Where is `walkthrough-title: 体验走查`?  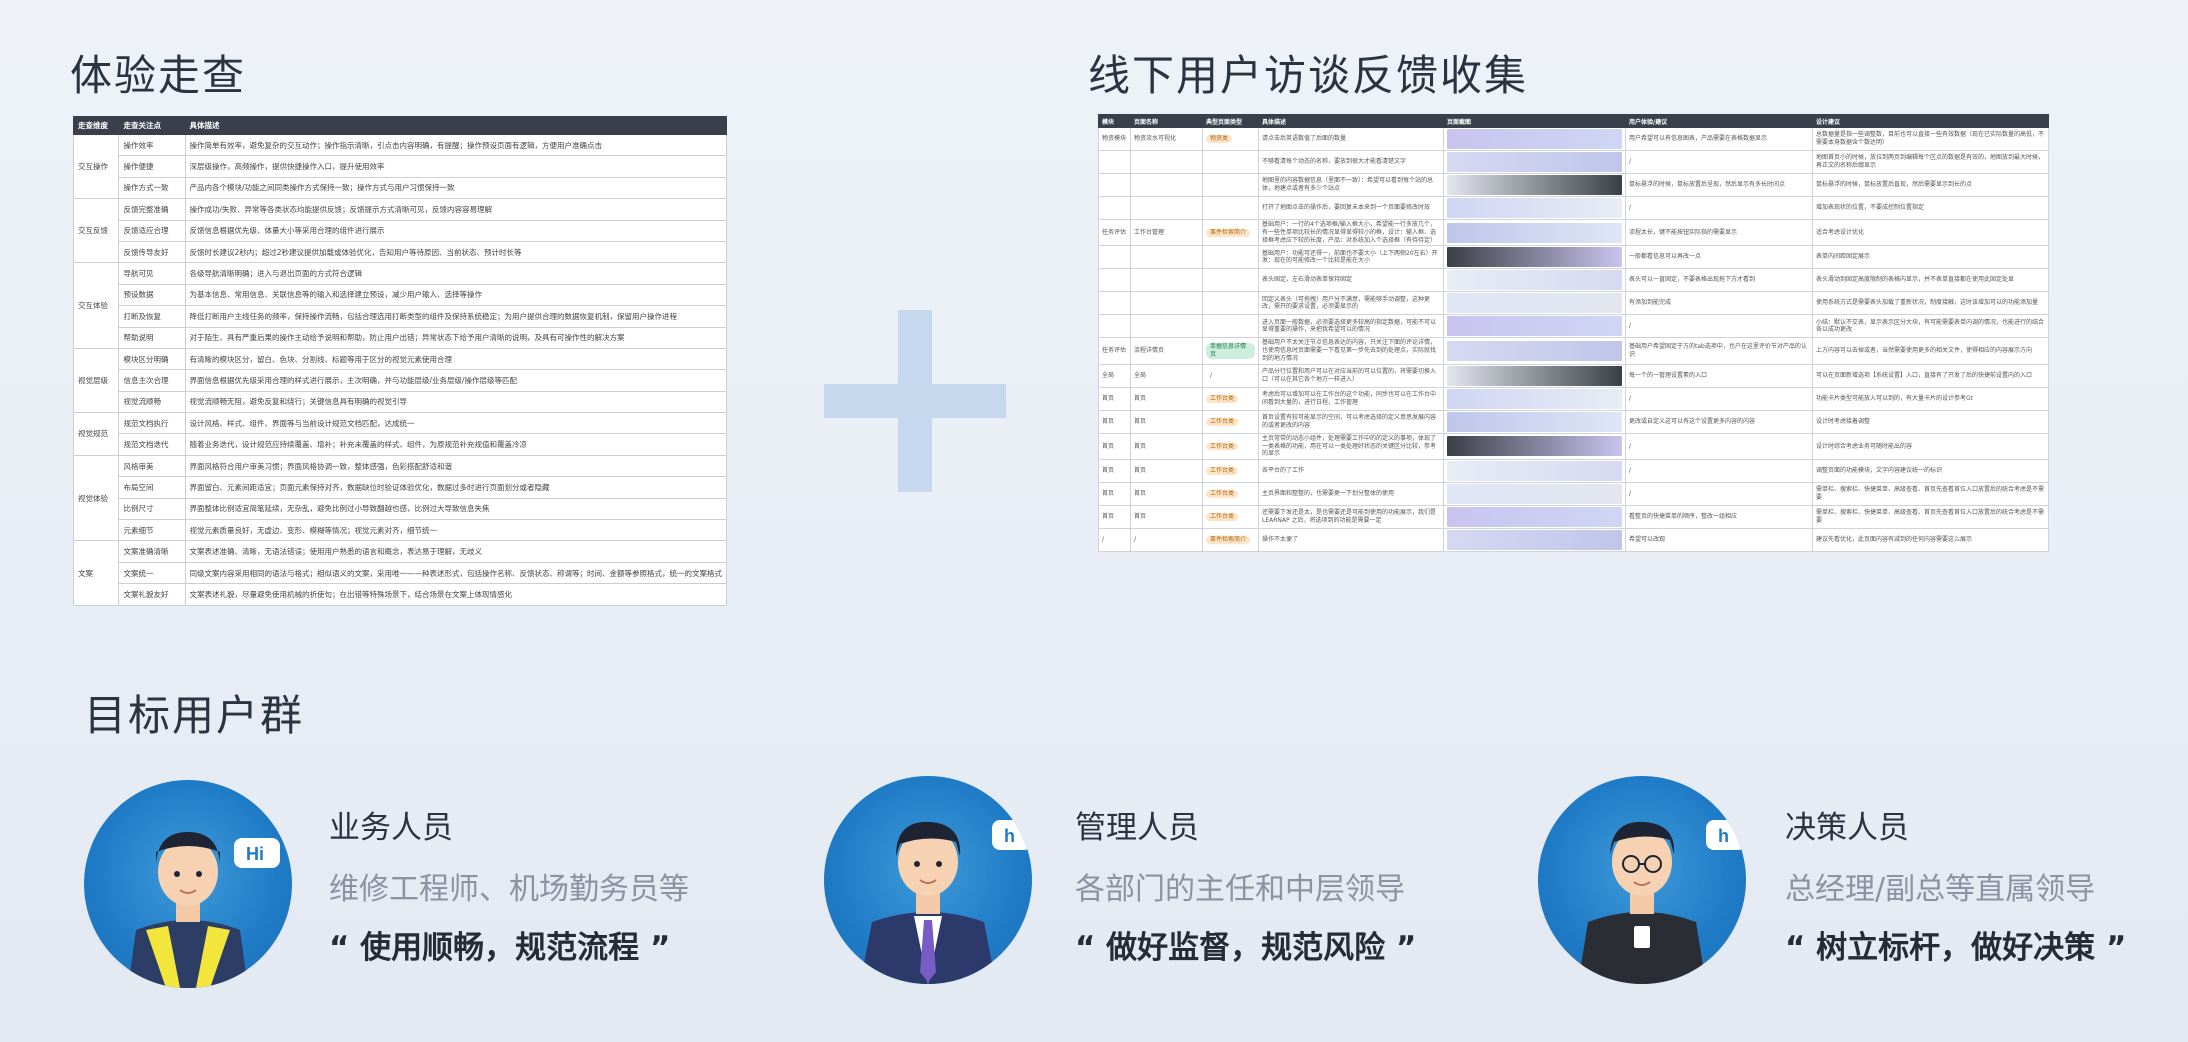
walkthrough-title: 体验走查 is located at coordinates (158, 75).